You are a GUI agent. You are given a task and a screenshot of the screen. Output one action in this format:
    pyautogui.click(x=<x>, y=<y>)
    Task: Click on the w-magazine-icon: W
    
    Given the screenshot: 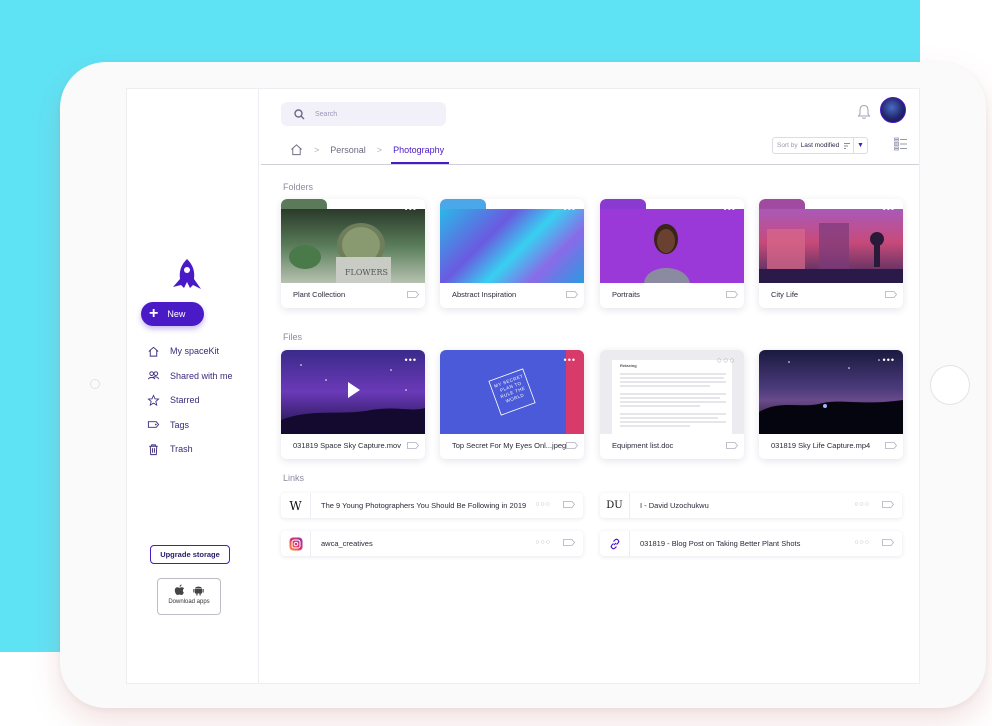 What is the action you would take?
    pyautogui.click(x=296, y=505)
    